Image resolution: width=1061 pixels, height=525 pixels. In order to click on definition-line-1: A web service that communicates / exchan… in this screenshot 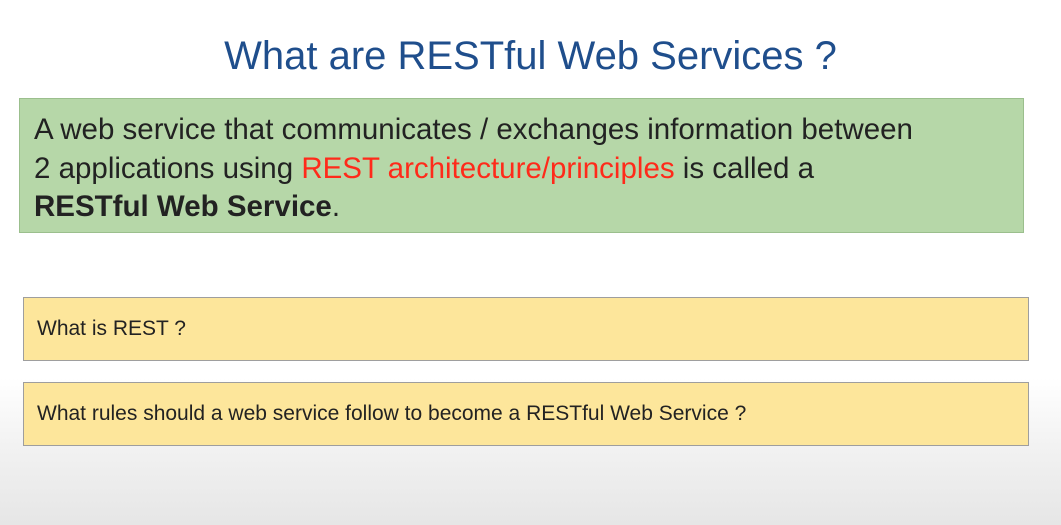, I will do `click(473, 129)`.